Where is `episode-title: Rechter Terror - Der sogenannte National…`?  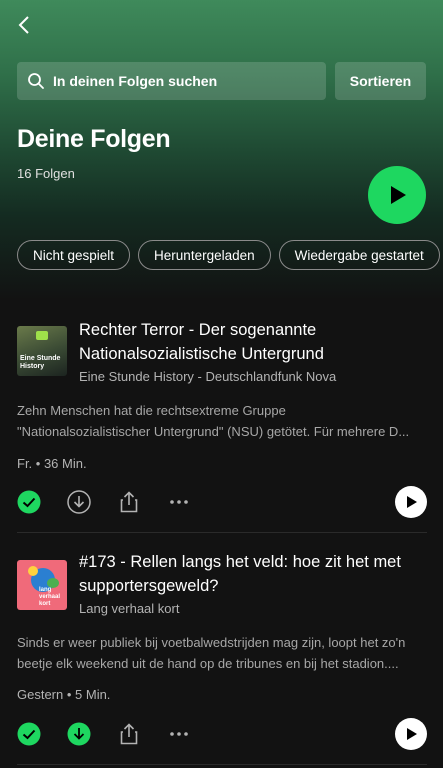
episode-title: Rechter Terror - Der sogenannte National… is located at coordinates (254, 342).